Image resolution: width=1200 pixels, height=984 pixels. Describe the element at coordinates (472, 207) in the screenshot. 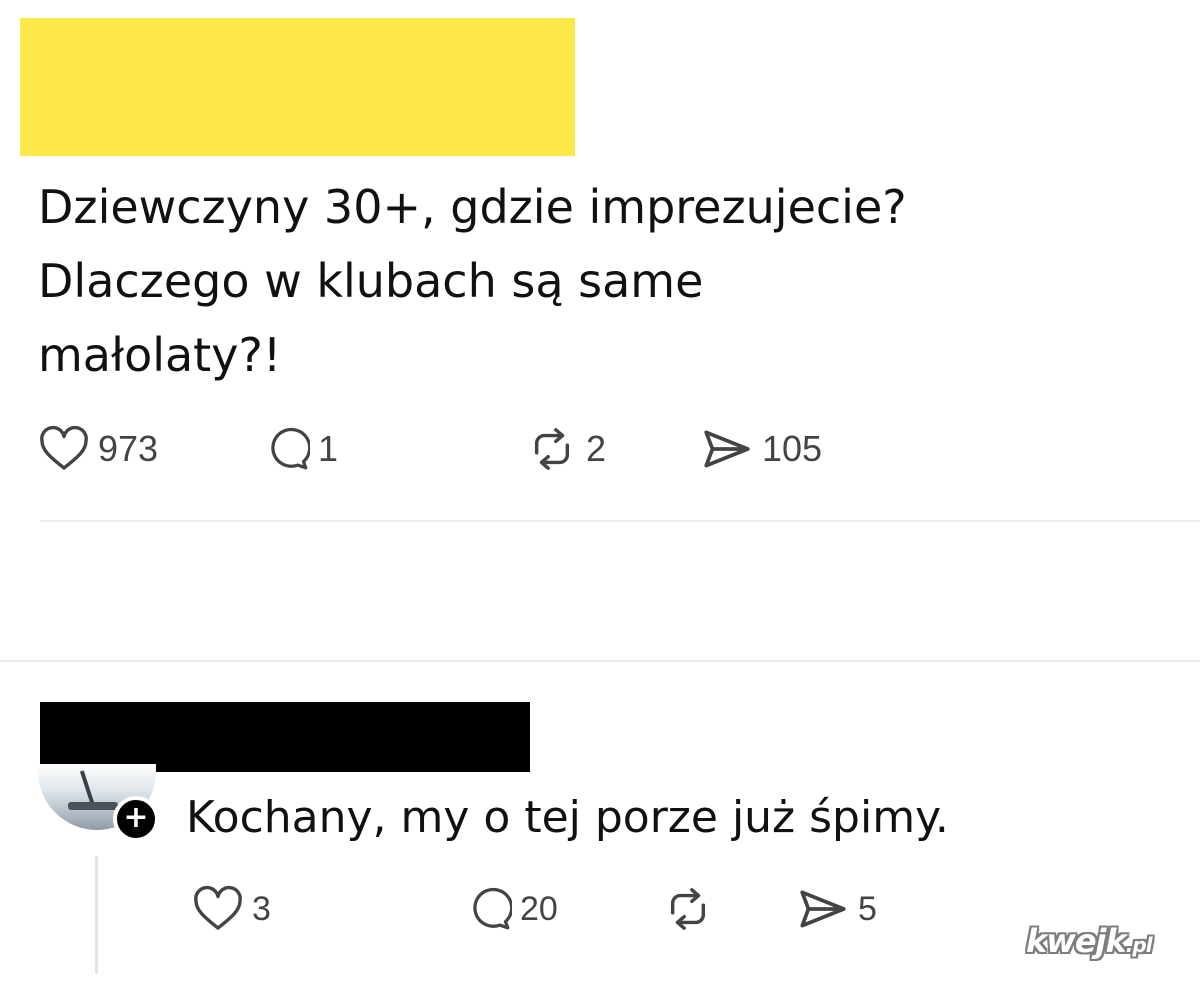

I see `post-text-line: Dziewczyny 30+, gdzie imprezujecie?` at that location.